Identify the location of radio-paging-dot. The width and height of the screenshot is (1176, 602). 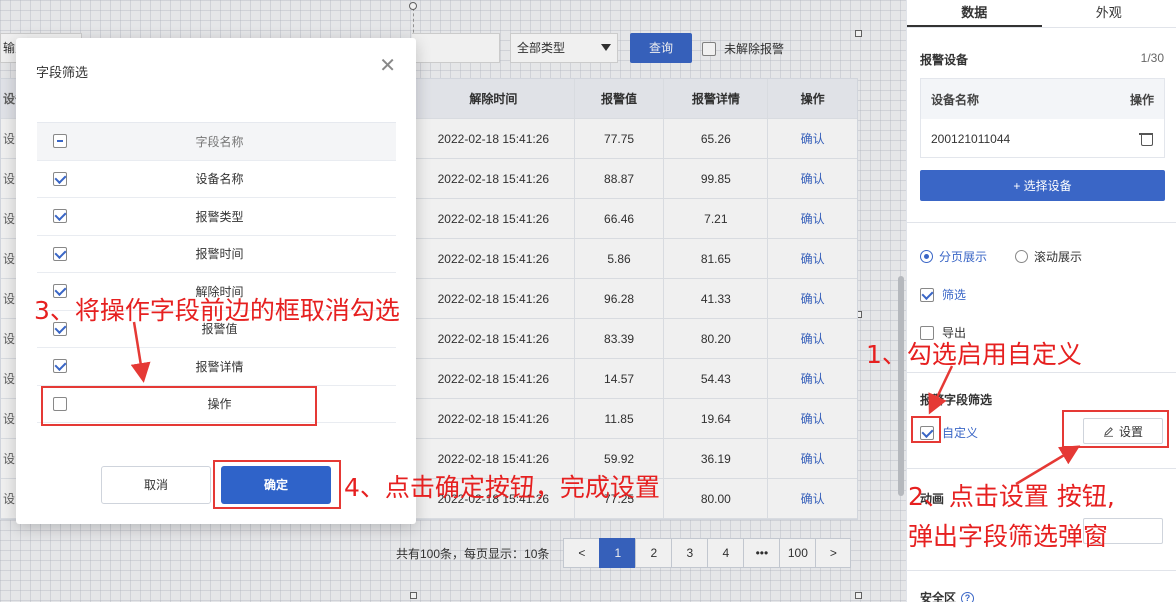
(926, 256).